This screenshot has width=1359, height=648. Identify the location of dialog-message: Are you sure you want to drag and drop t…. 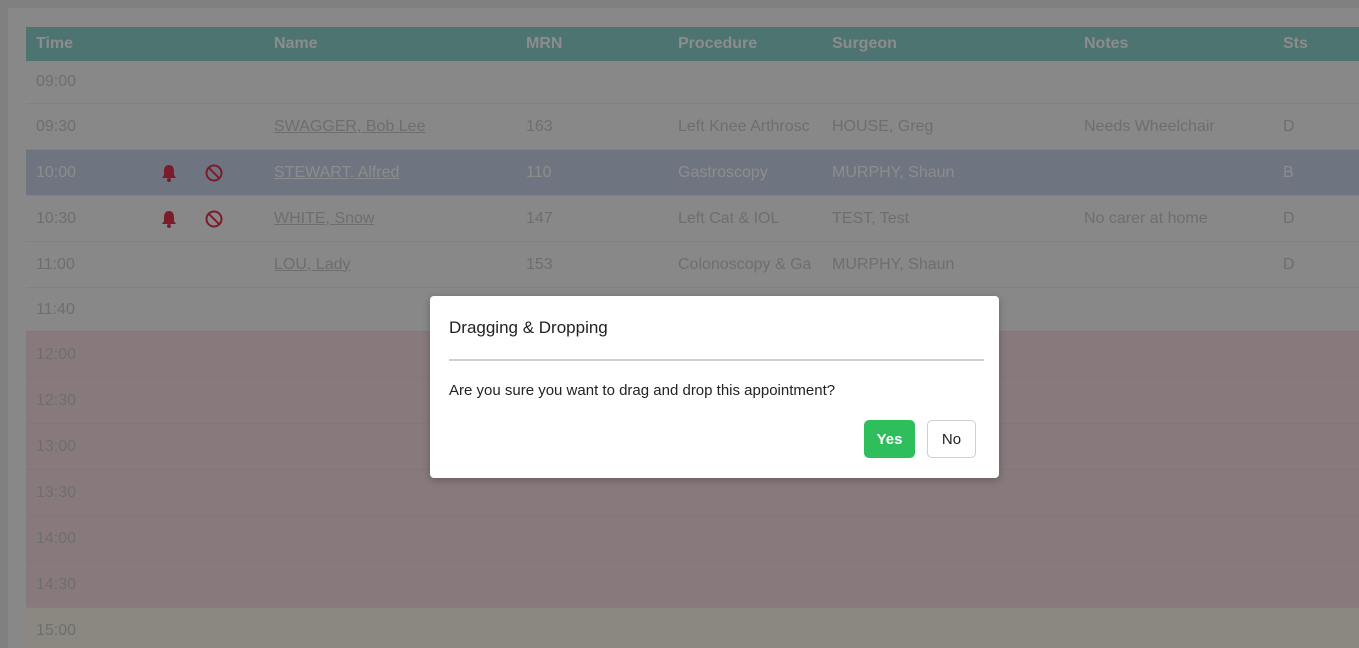
(642, 390).